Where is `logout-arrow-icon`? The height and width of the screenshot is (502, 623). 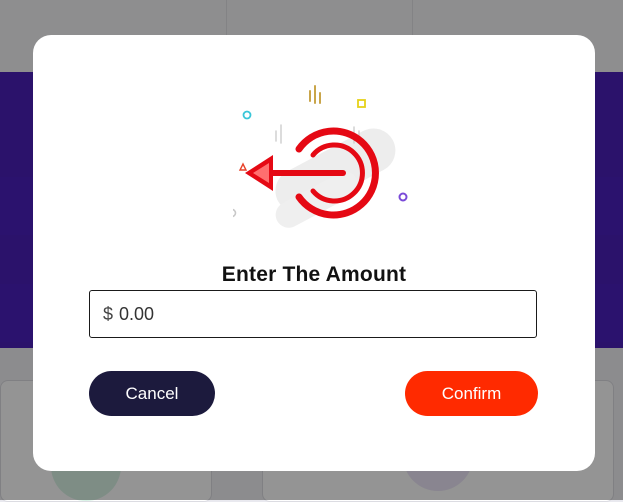
logout-arrow-icon is located at coordinates (320, 156).